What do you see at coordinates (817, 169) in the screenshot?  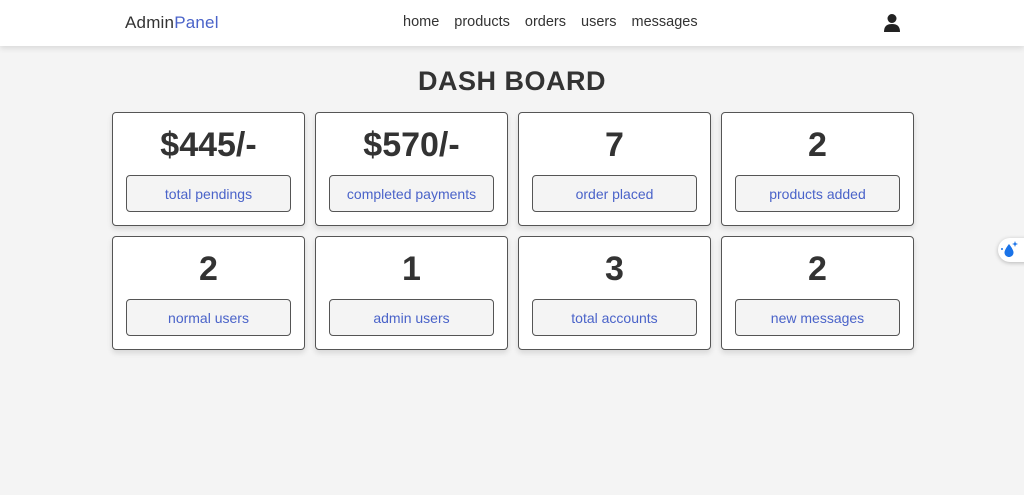 I see `stat-card-products-added: 2 products added` at bounding box center [817, 169].